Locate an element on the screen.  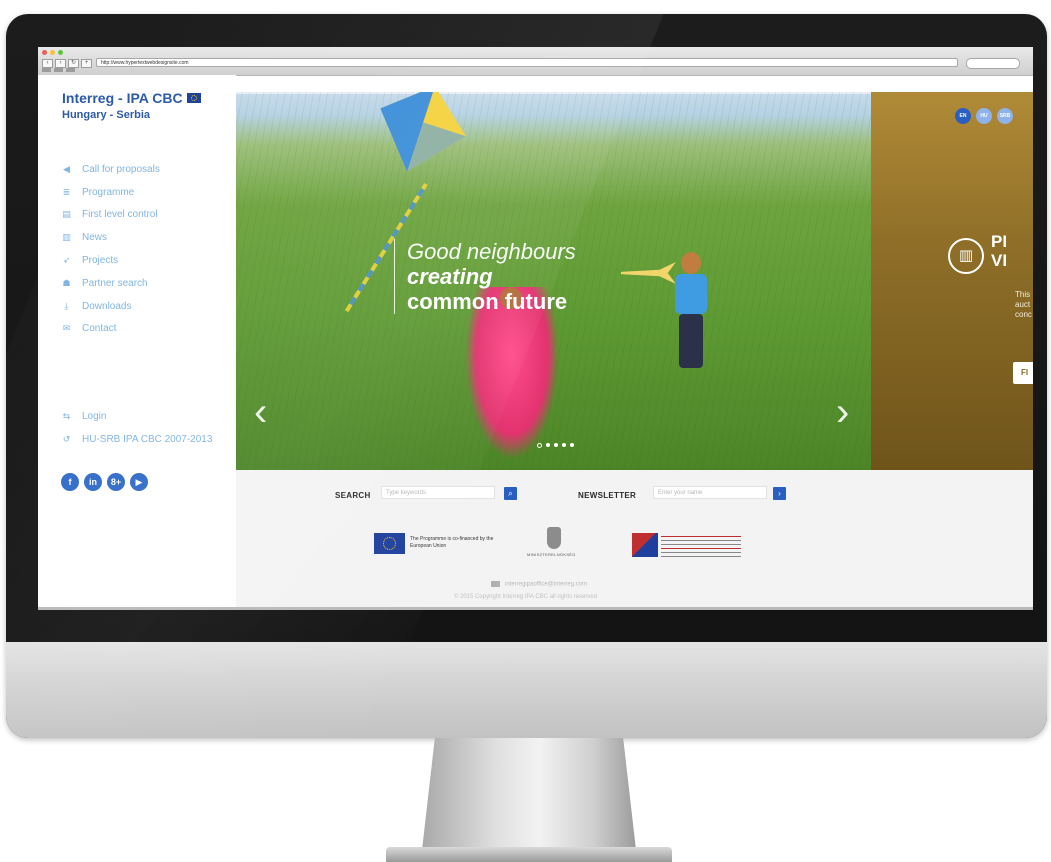
googleplus-icon: 8+ is located at coordinates (116, 482).